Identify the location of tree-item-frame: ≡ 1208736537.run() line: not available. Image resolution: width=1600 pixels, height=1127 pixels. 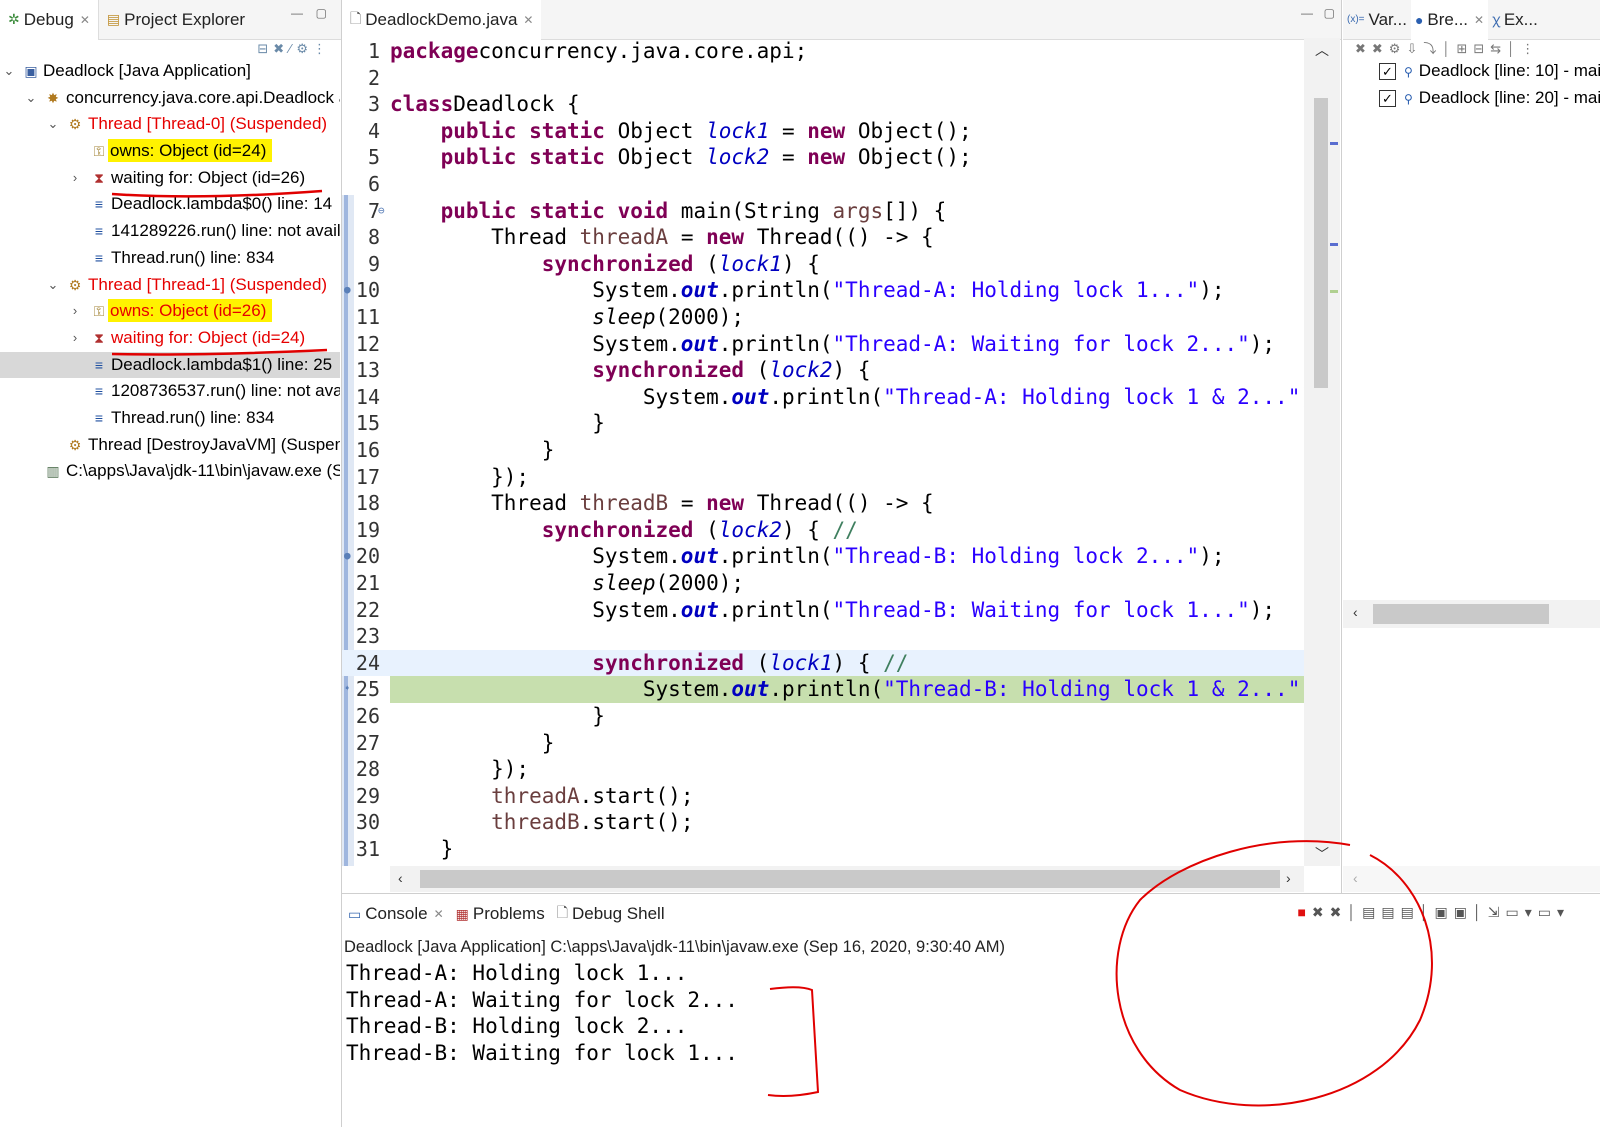
(170, 391).